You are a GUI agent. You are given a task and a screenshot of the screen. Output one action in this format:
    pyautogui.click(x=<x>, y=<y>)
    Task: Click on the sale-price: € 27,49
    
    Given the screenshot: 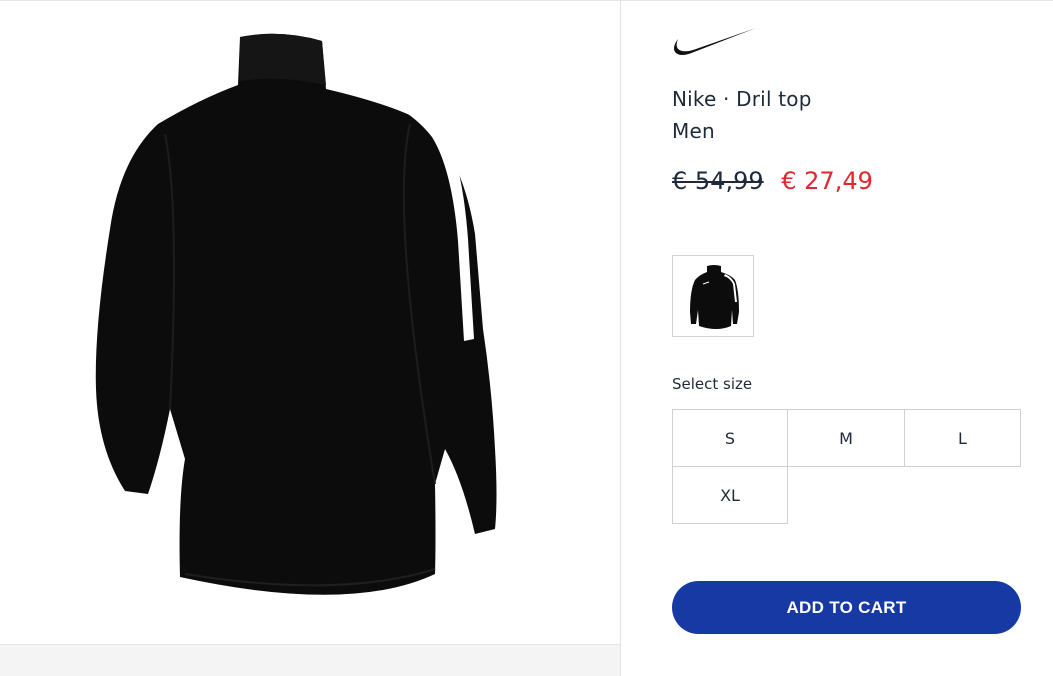 What is the action you would take?
    pyautogui.click(x=827, y=181)
    